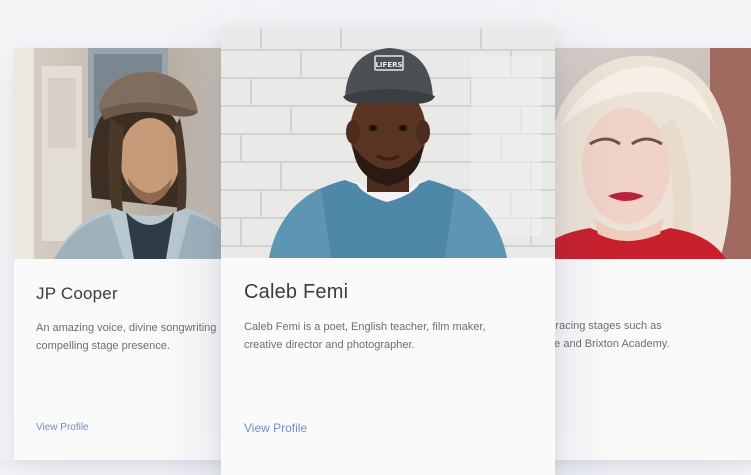 The height and width of the screenshot is (475, 751). What do you see at coordinates (103, 346) in the screenshot?
I see `profile-bio-line: compelling stage presence.` at bounding box center [103, 346].